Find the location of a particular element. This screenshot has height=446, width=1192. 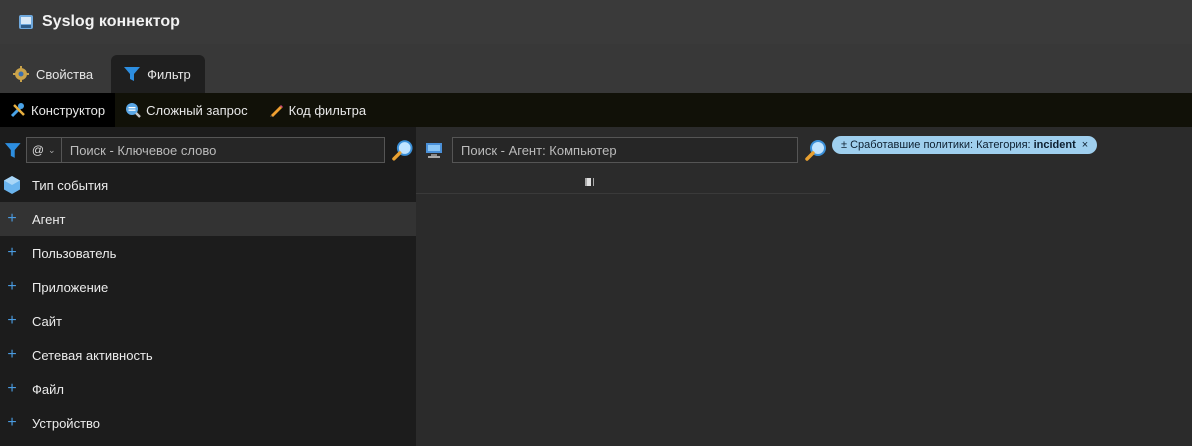

filter-code-button: Код фильтра is located at coordinates (317, 110).